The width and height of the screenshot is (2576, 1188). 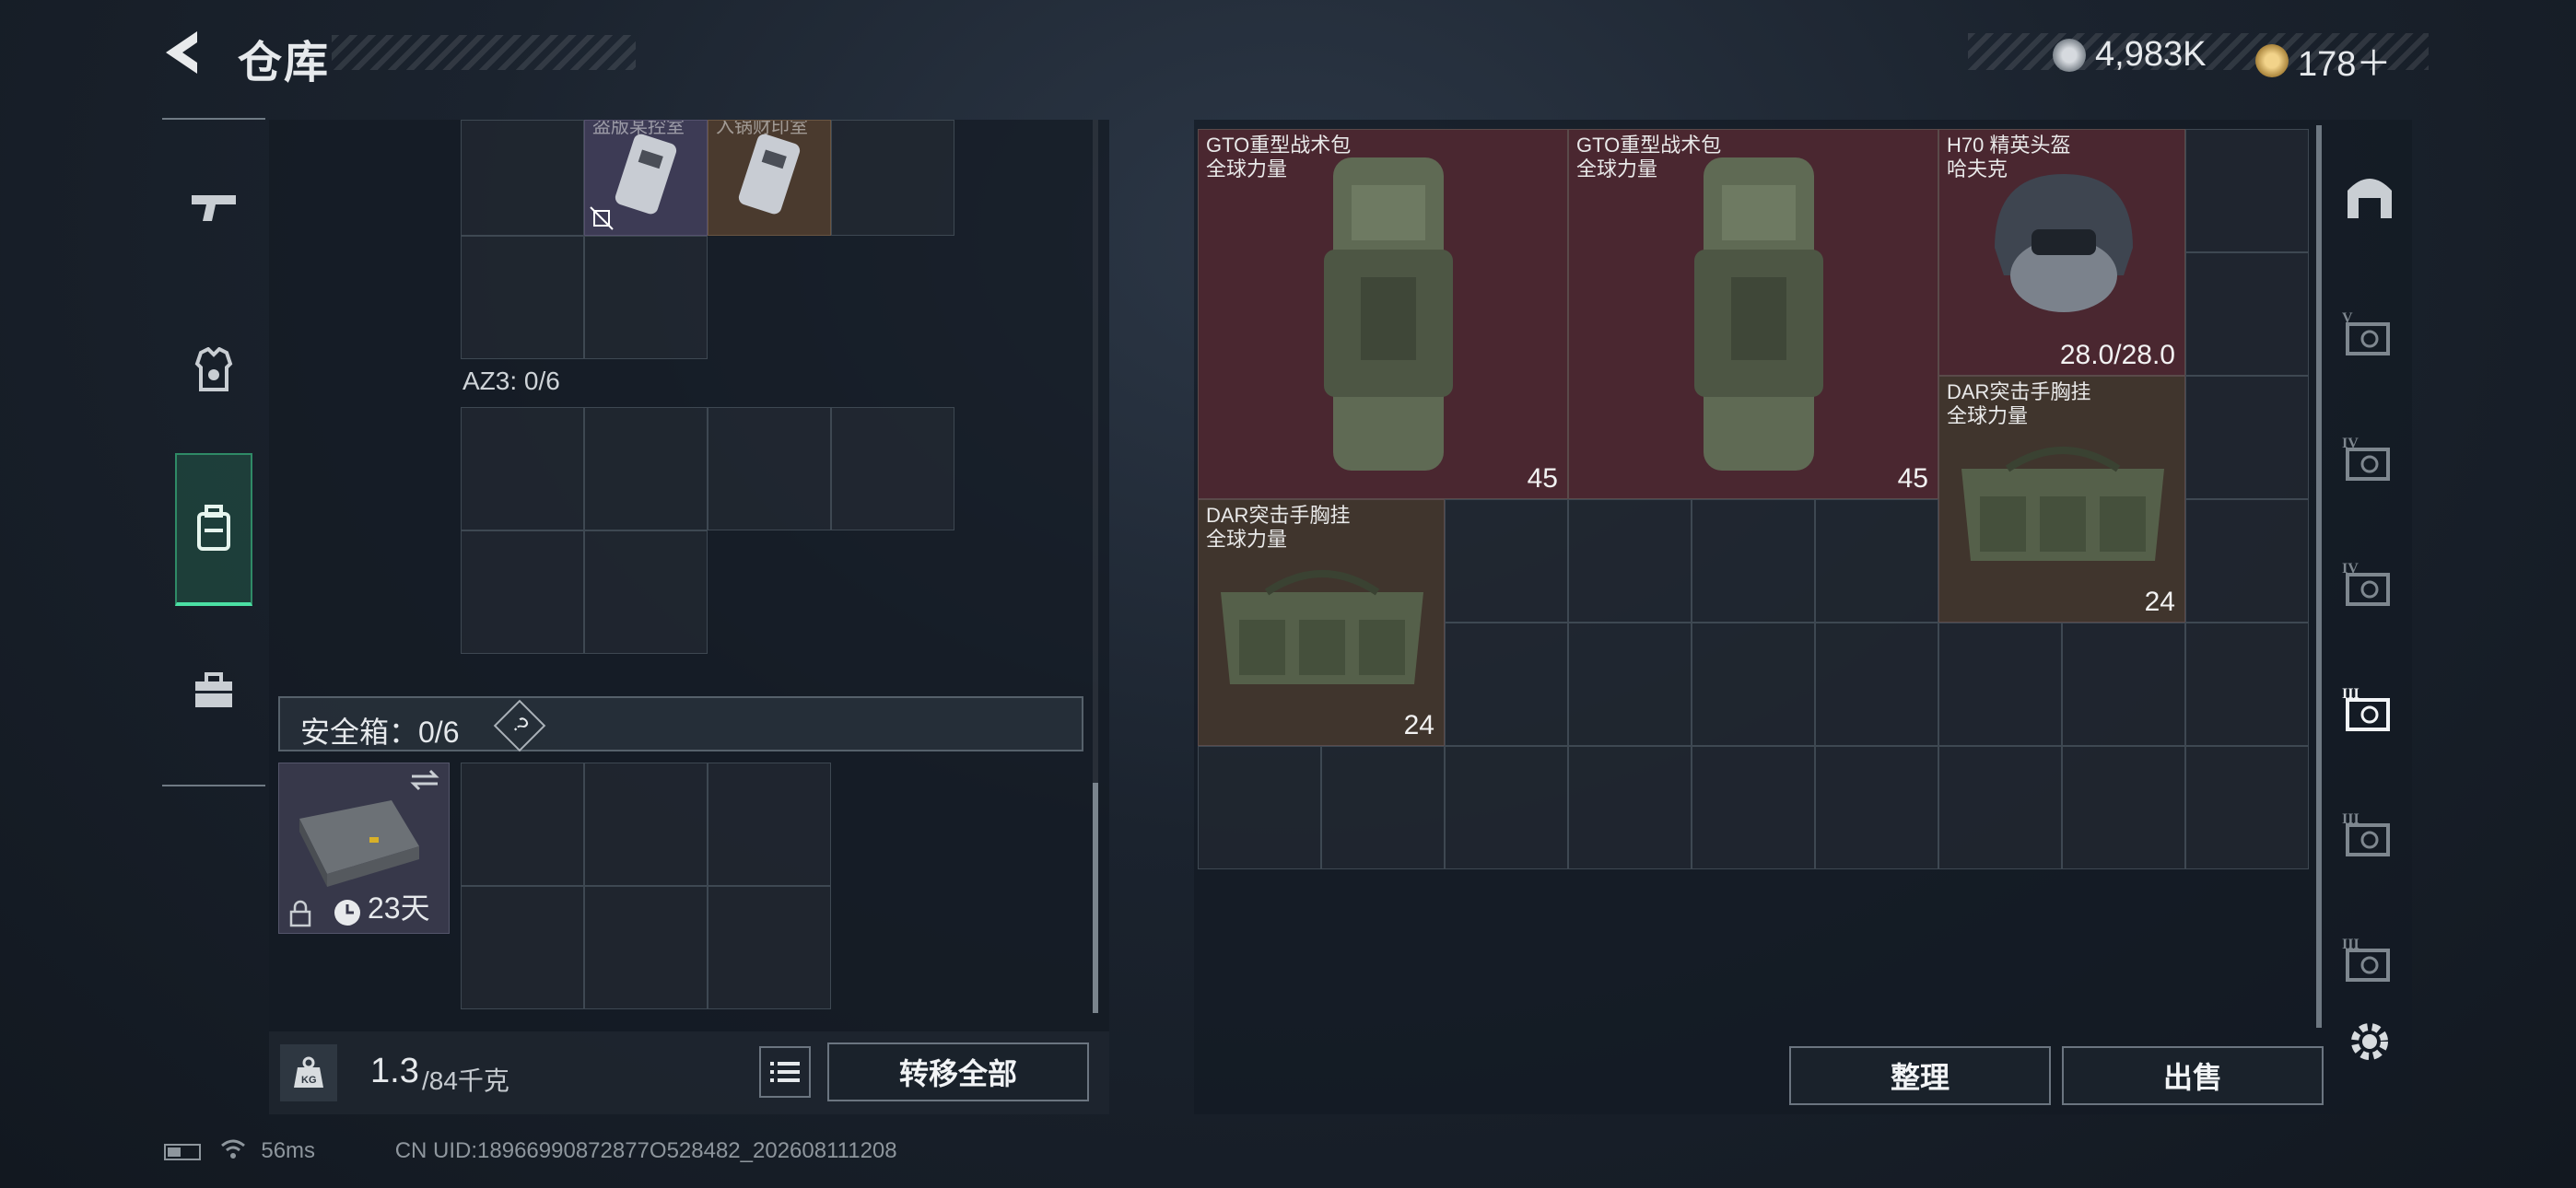 I want to click on wifi-icon, so click(x=233, y=1151).